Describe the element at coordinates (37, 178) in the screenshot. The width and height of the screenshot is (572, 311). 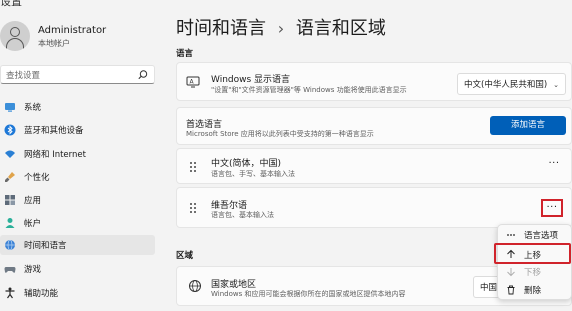
I see `sidebar-item-label: 个性化` at that location.